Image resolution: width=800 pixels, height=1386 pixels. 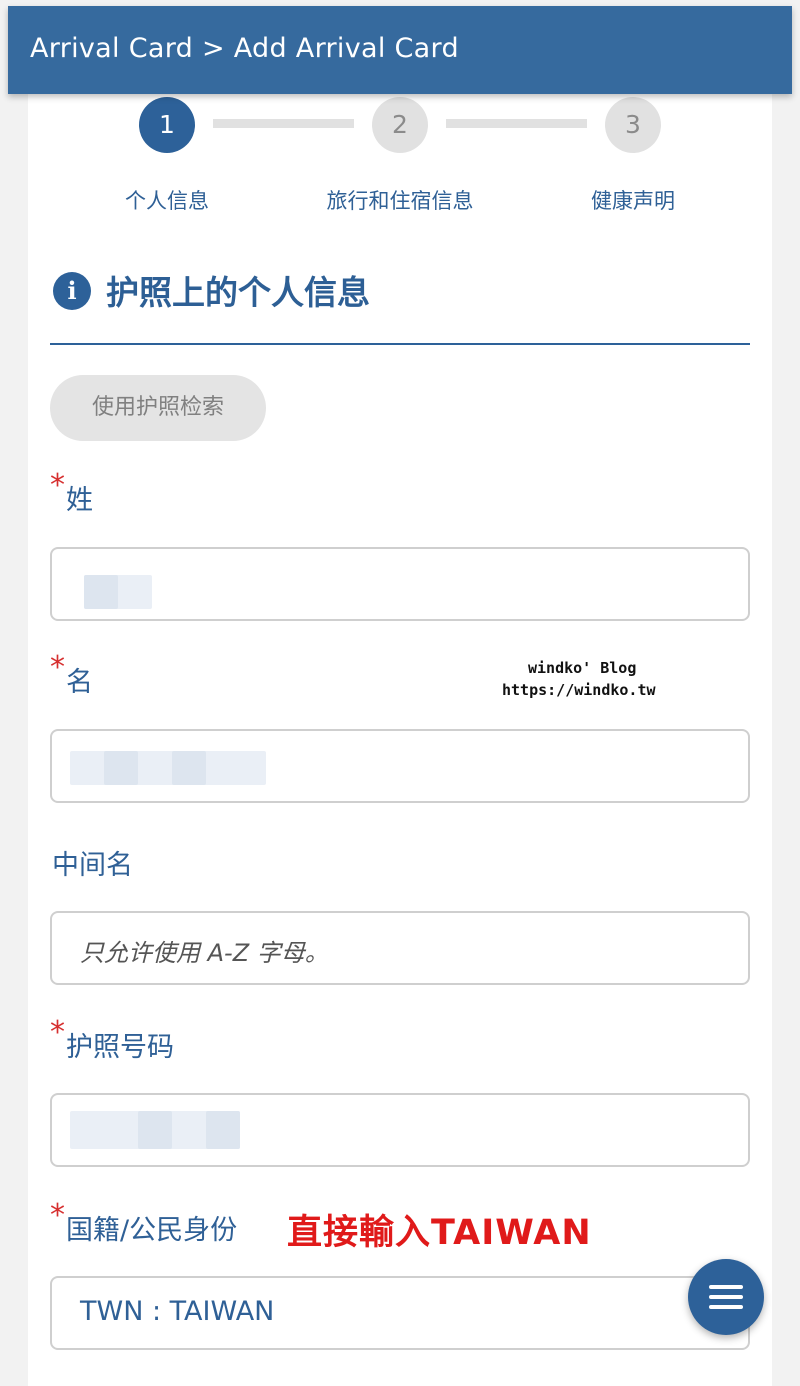 I want to click on step-1-indicator: 1, so click(x=167, y=125).